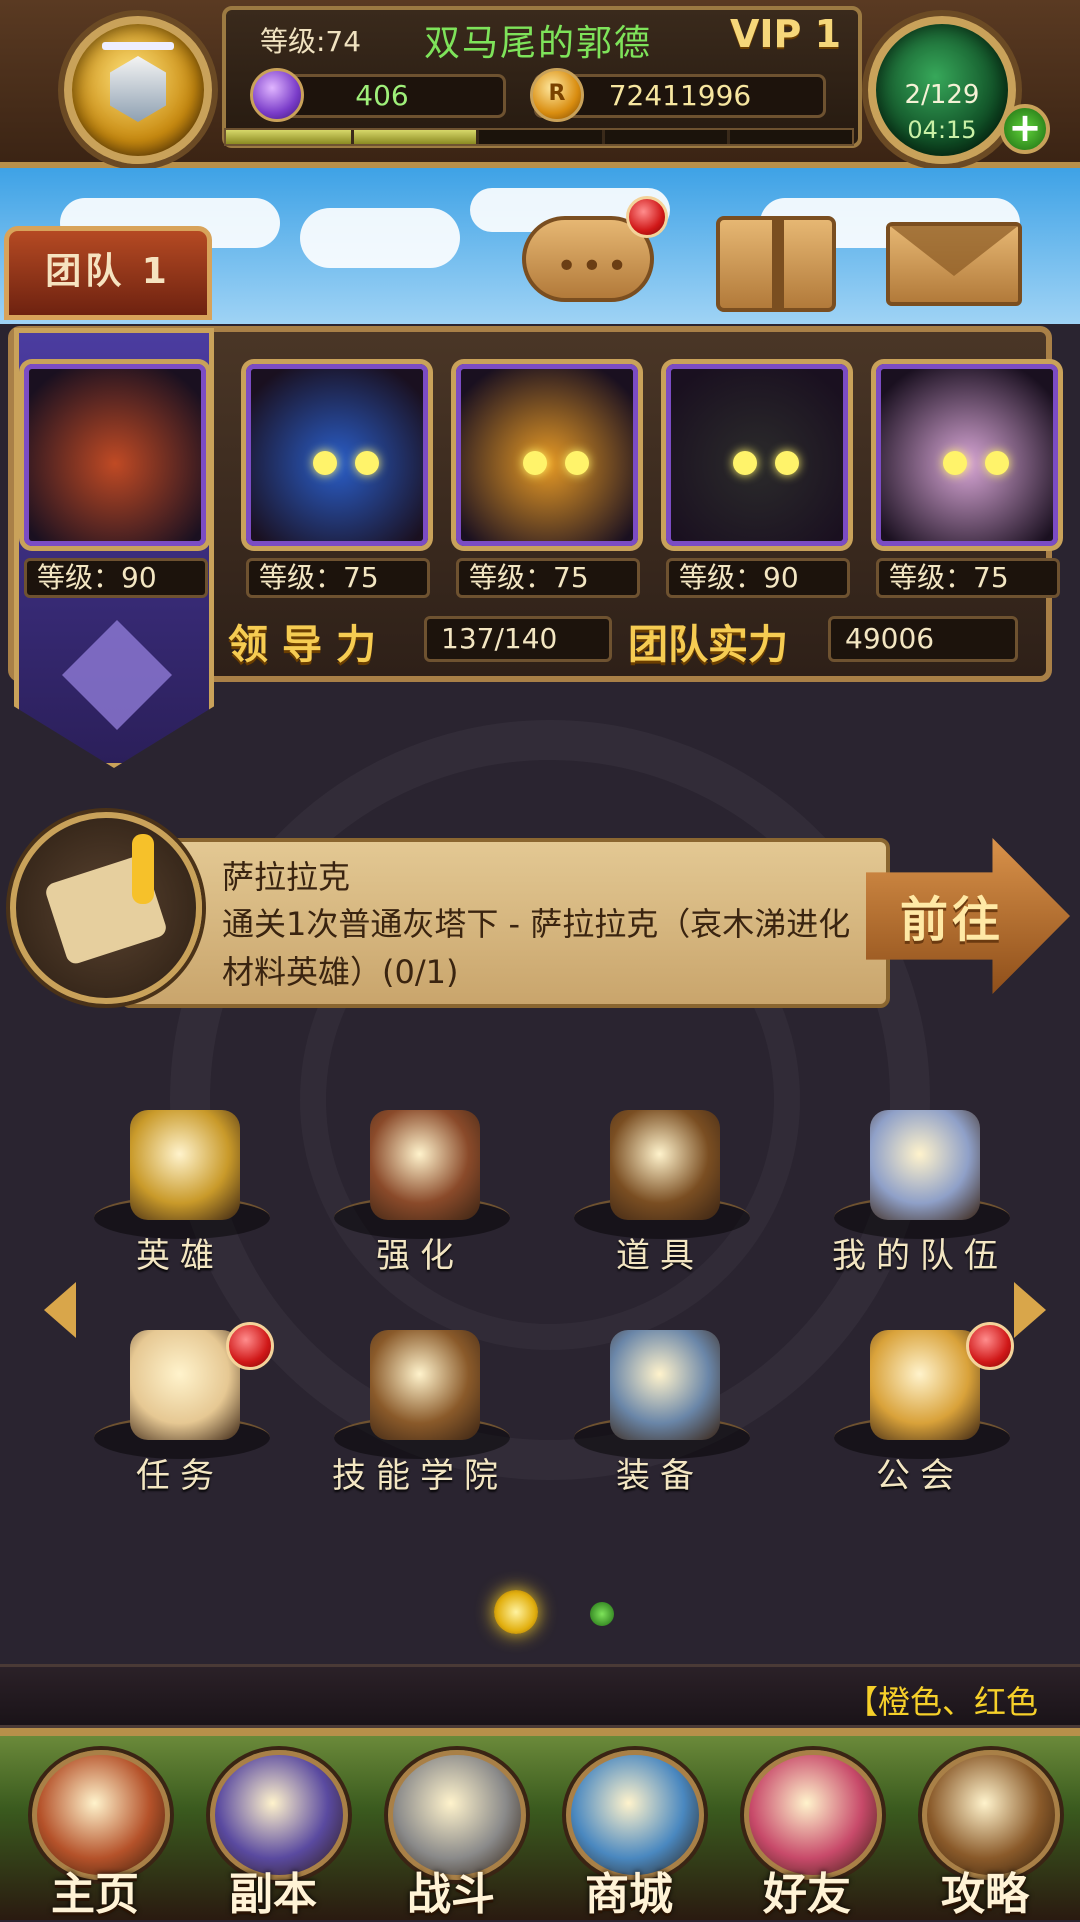 The image size is (1080, 1922). Describe the element at coordinates (273, 1894) in the screenshot. I see `nav-label: 副本` at that location.